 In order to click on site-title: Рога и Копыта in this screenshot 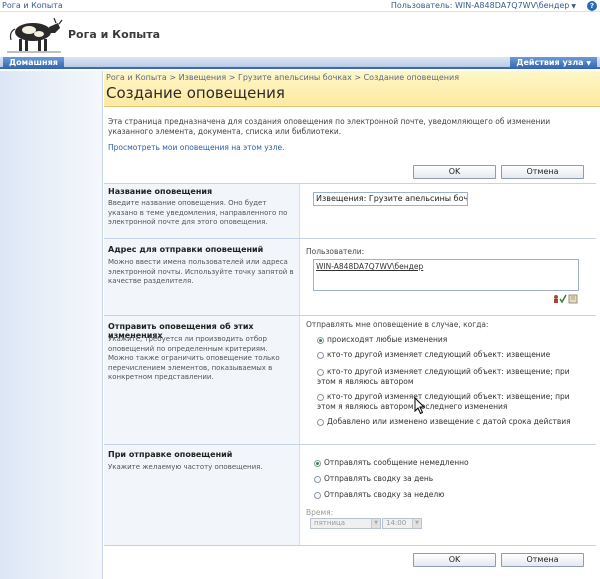, I will do `click(114, 34)`.